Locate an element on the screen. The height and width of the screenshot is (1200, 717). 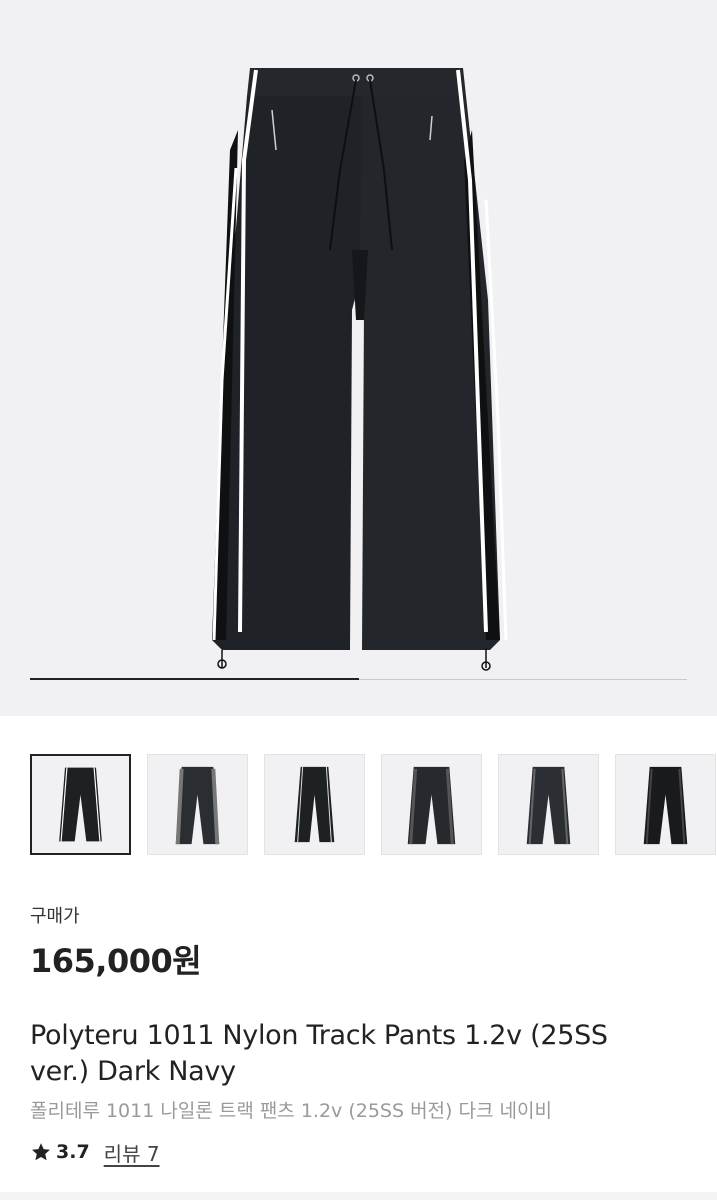
gallery-progress-fill is located at coordinates (194, 679).